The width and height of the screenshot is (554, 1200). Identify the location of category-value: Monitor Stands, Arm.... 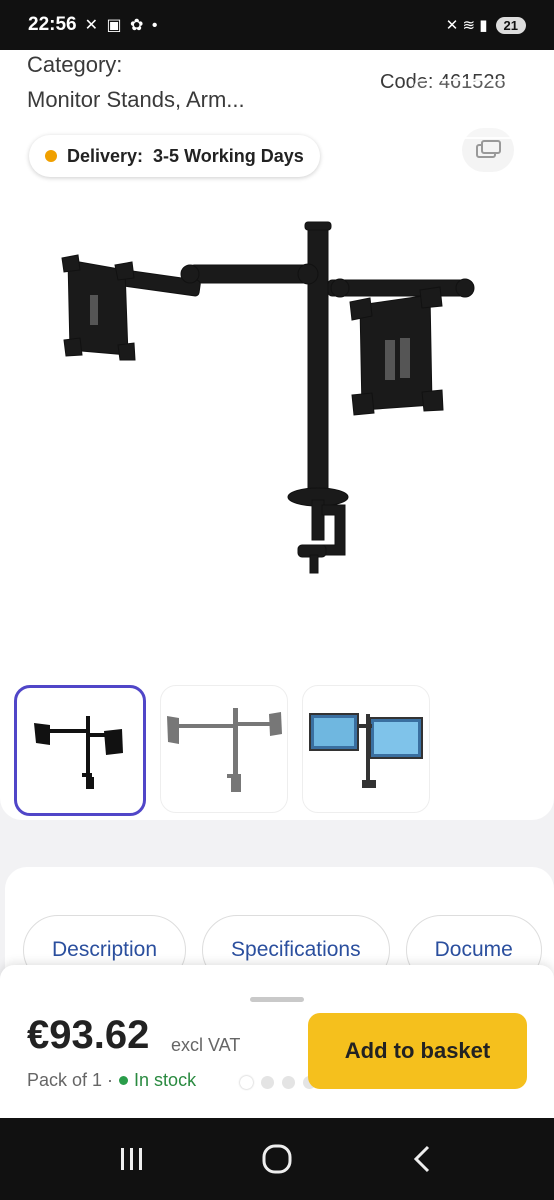
(136, 100).